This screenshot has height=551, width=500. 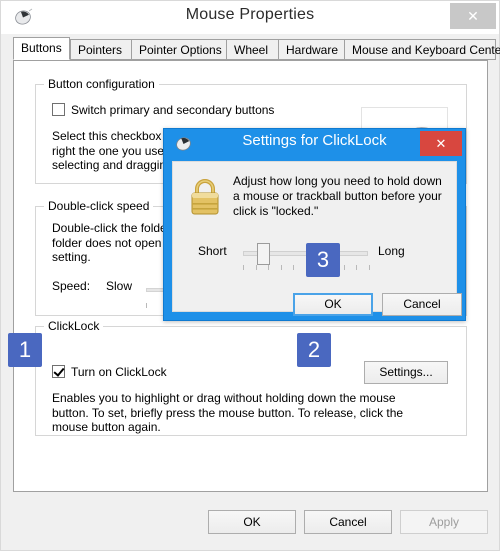 I want to click on ok-button: OK, so click(x=252, y=522).